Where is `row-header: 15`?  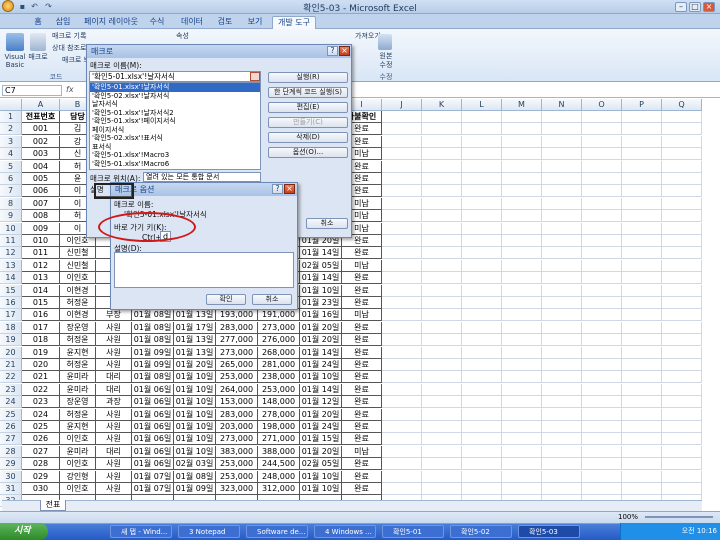
row-header: 15 is located at coordinates (11, 290).